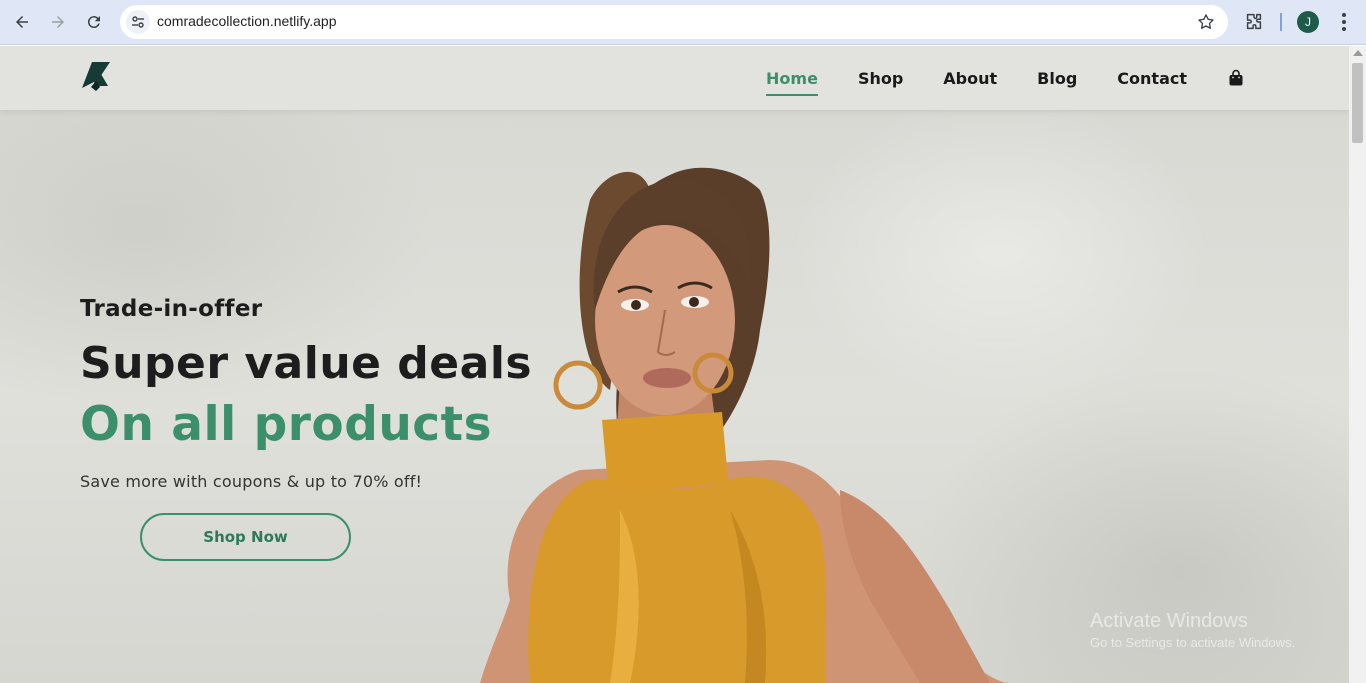  What do you see at coordinates (1281, 22) in the screenshot?
I see `toolbar-divider` at bounding box center [1281, 22].